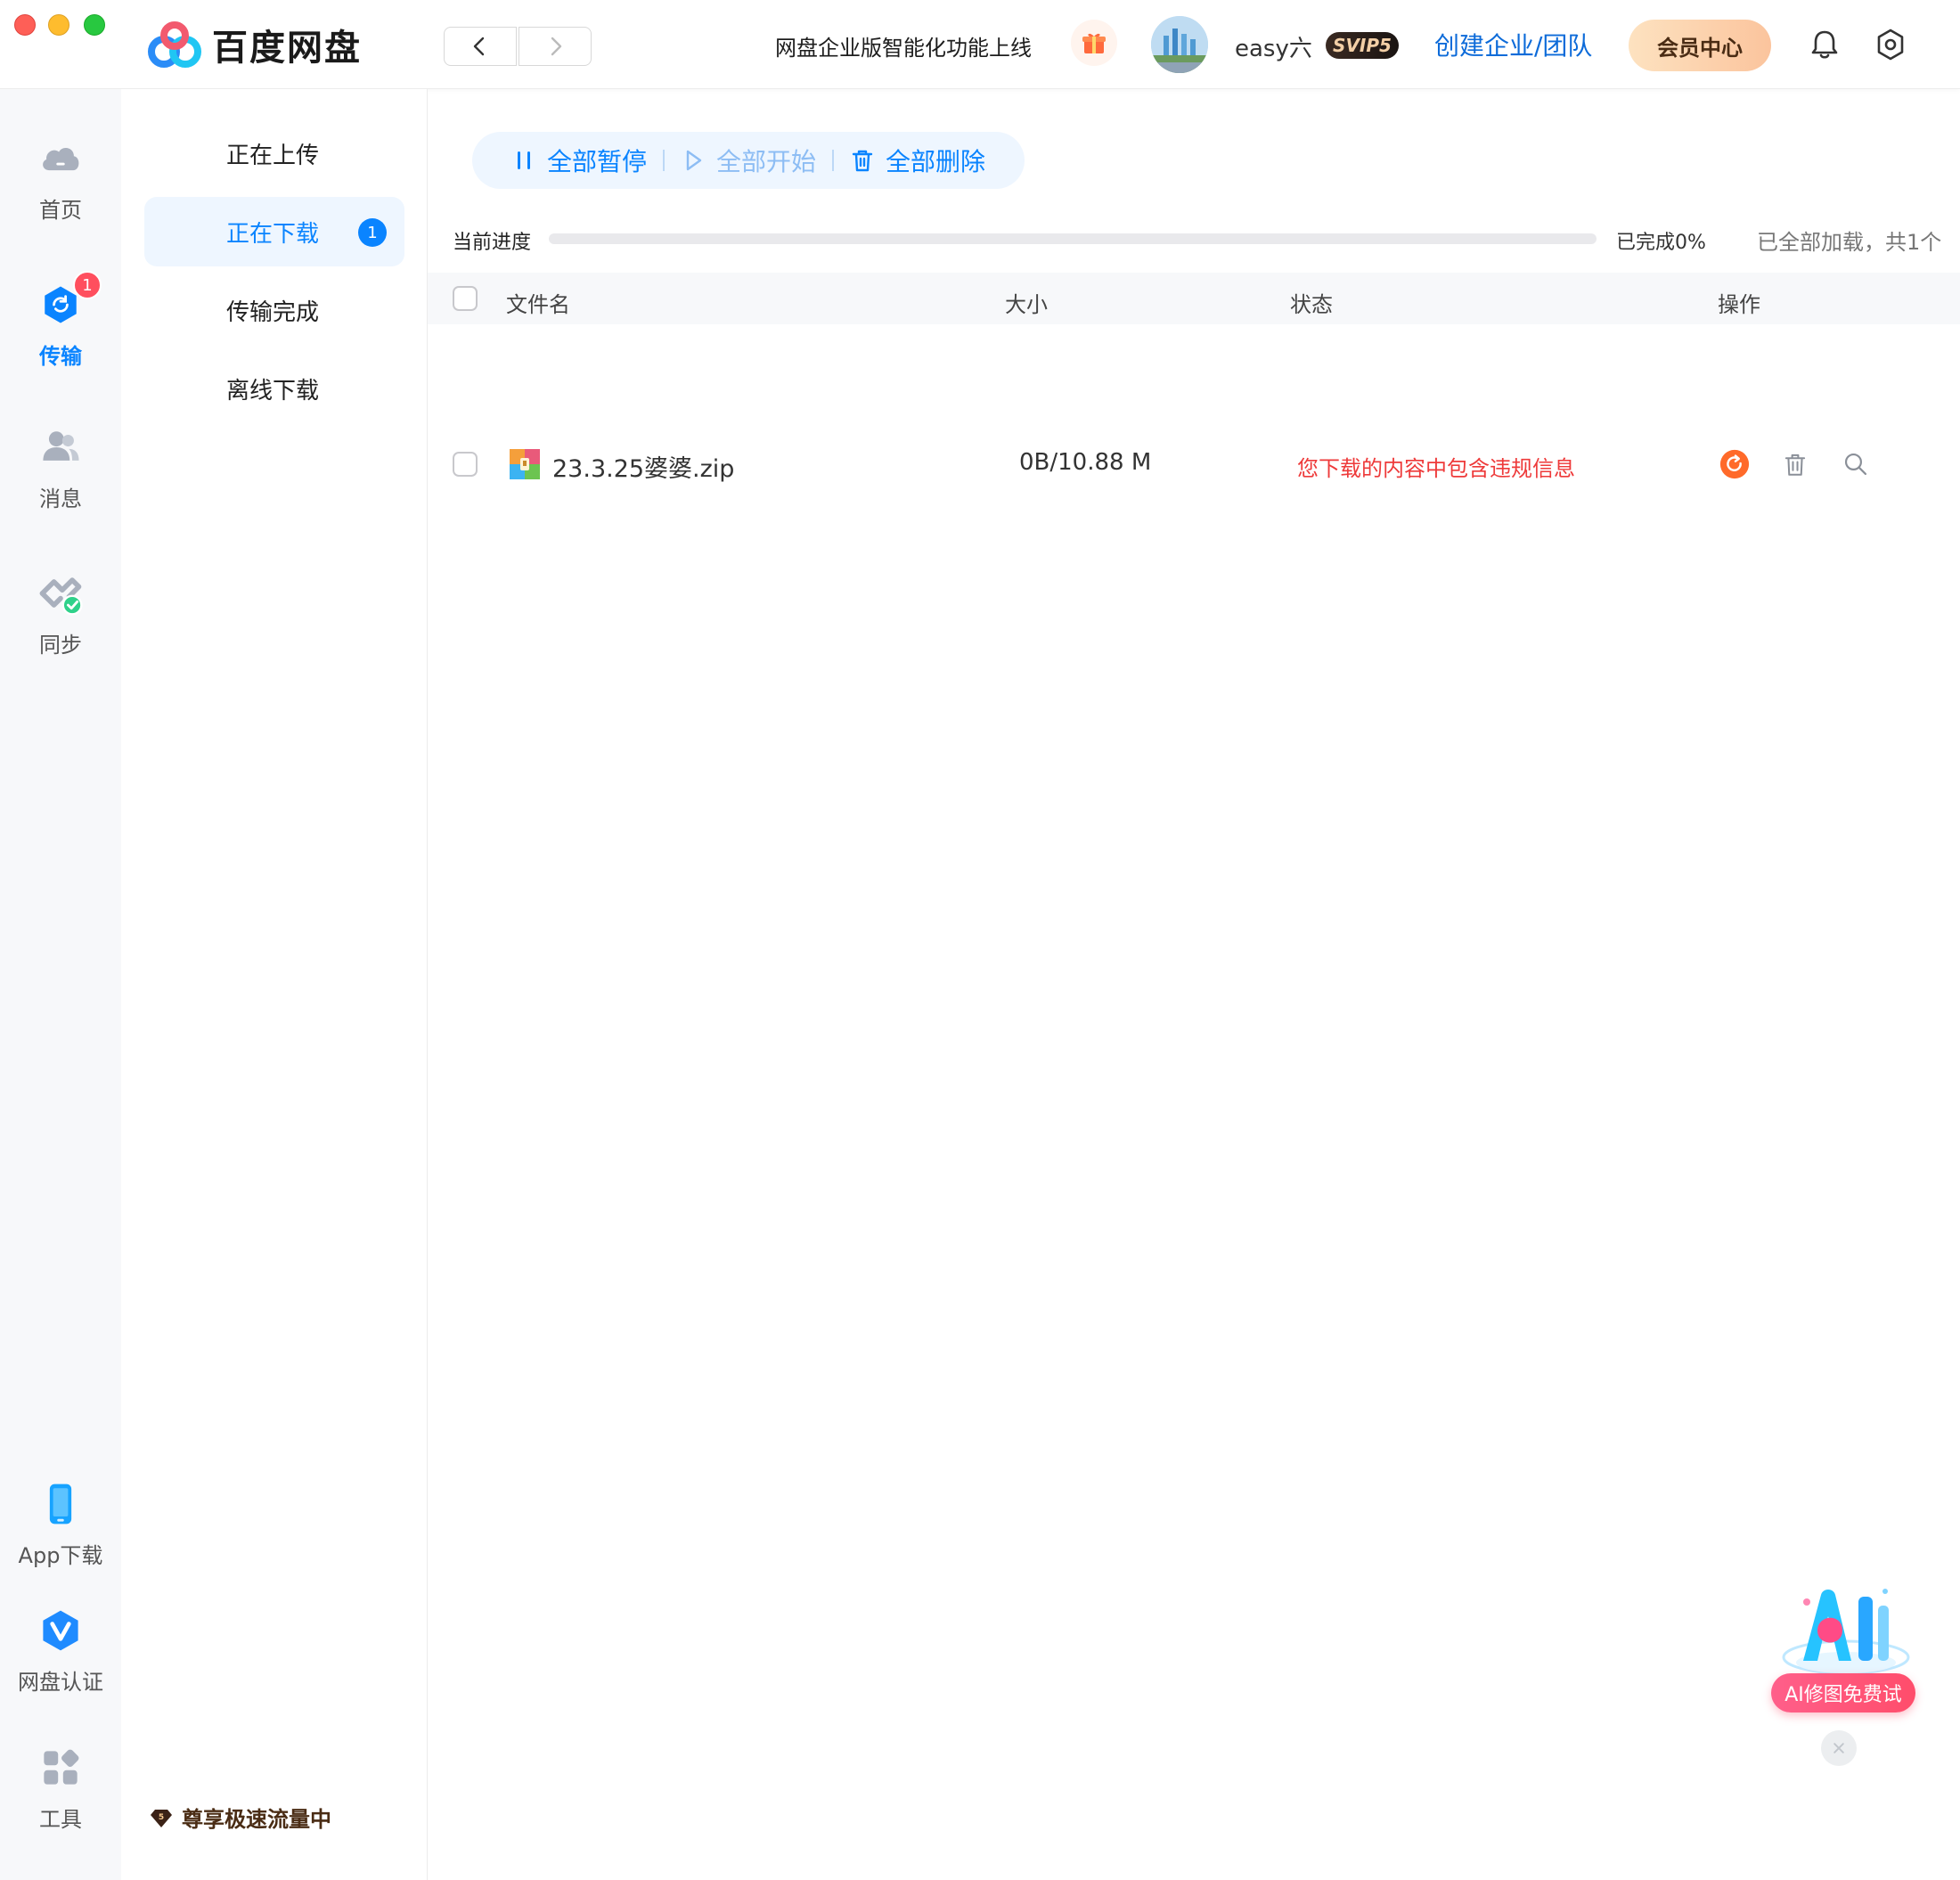 The image size is (1960, 1880). Describe the element at coordinates (538, 302) in the screenshot. I see `column-header-filename: 文件名` at that location.